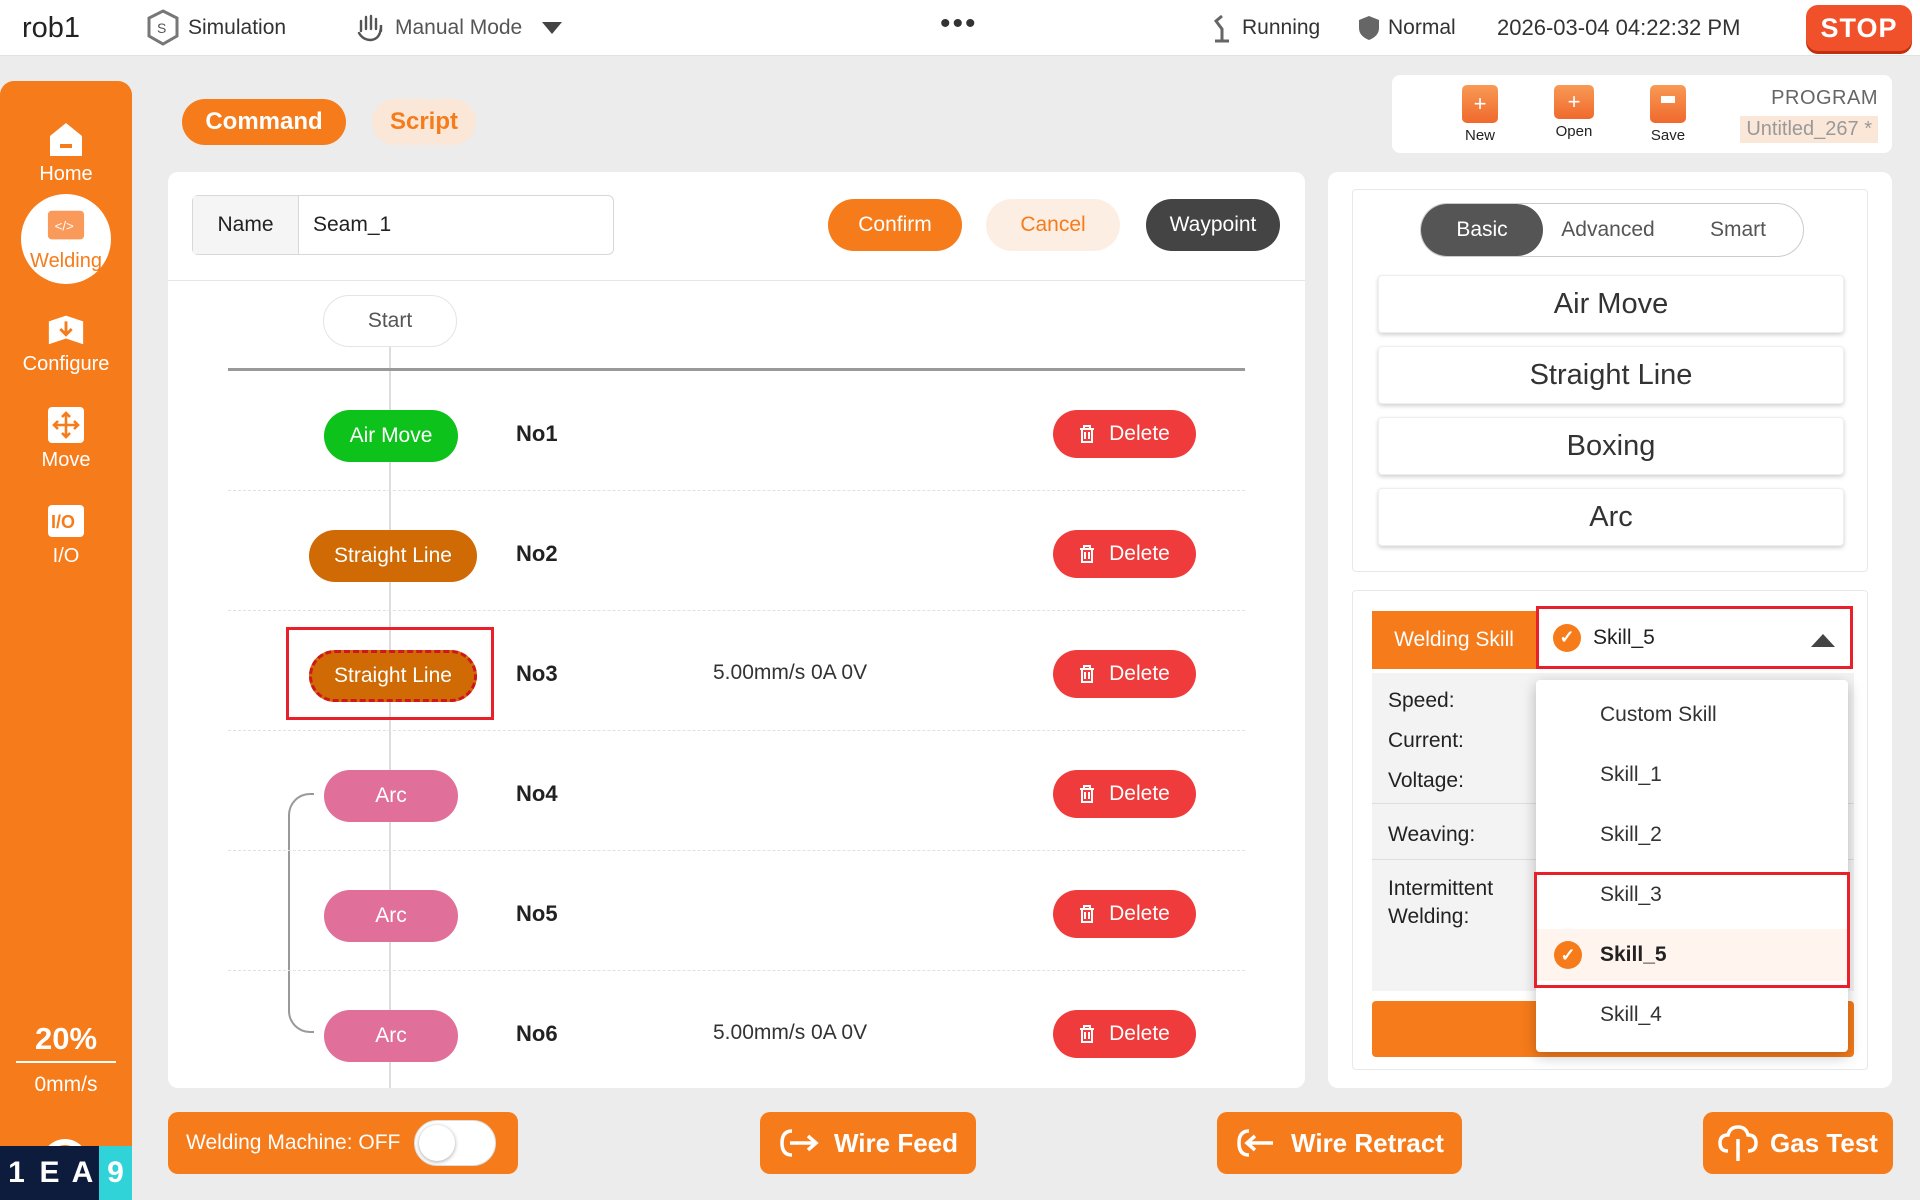 Image resolution: width=1920 pixels, height=1200 pixels. What do you see at coordinates (66, 460) in the screenshot?
I see `sidebar-label-move: Move` at bounding box center [66, 460].